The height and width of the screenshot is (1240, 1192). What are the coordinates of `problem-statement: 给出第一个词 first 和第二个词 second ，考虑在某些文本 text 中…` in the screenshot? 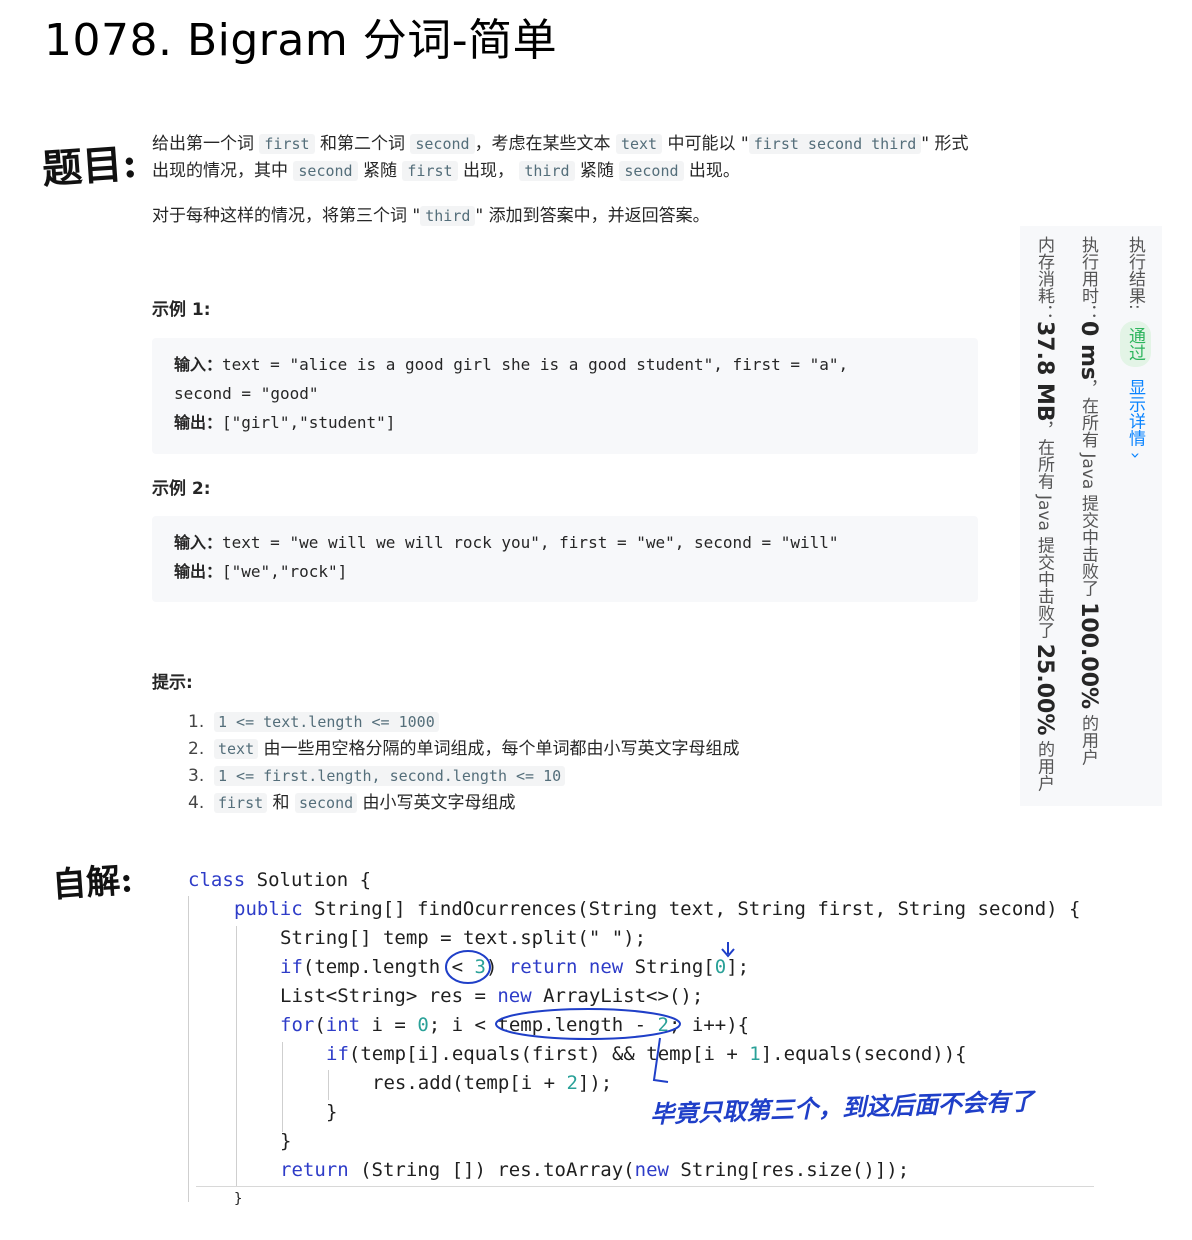 It's located at (560, 157).